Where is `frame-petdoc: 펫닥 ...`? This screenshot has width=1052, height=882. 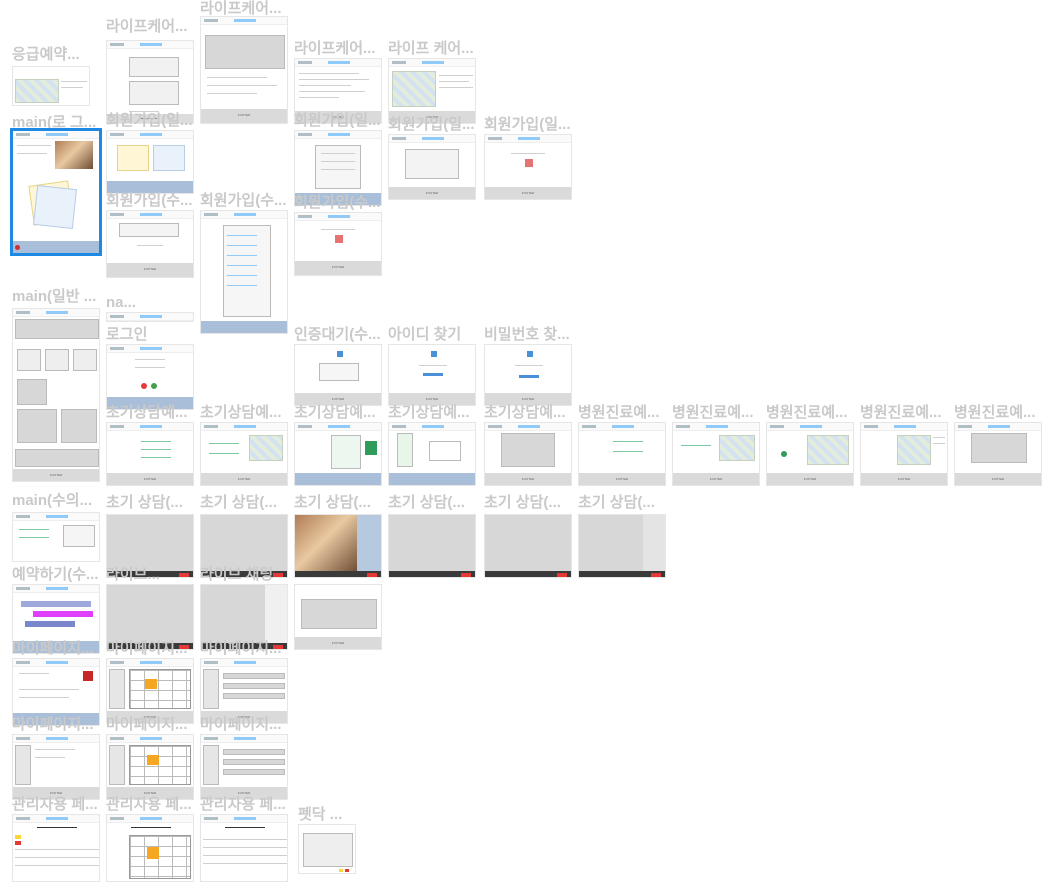
frame-petdoc: 펫닥 ... is located at coordinates (327, 841).